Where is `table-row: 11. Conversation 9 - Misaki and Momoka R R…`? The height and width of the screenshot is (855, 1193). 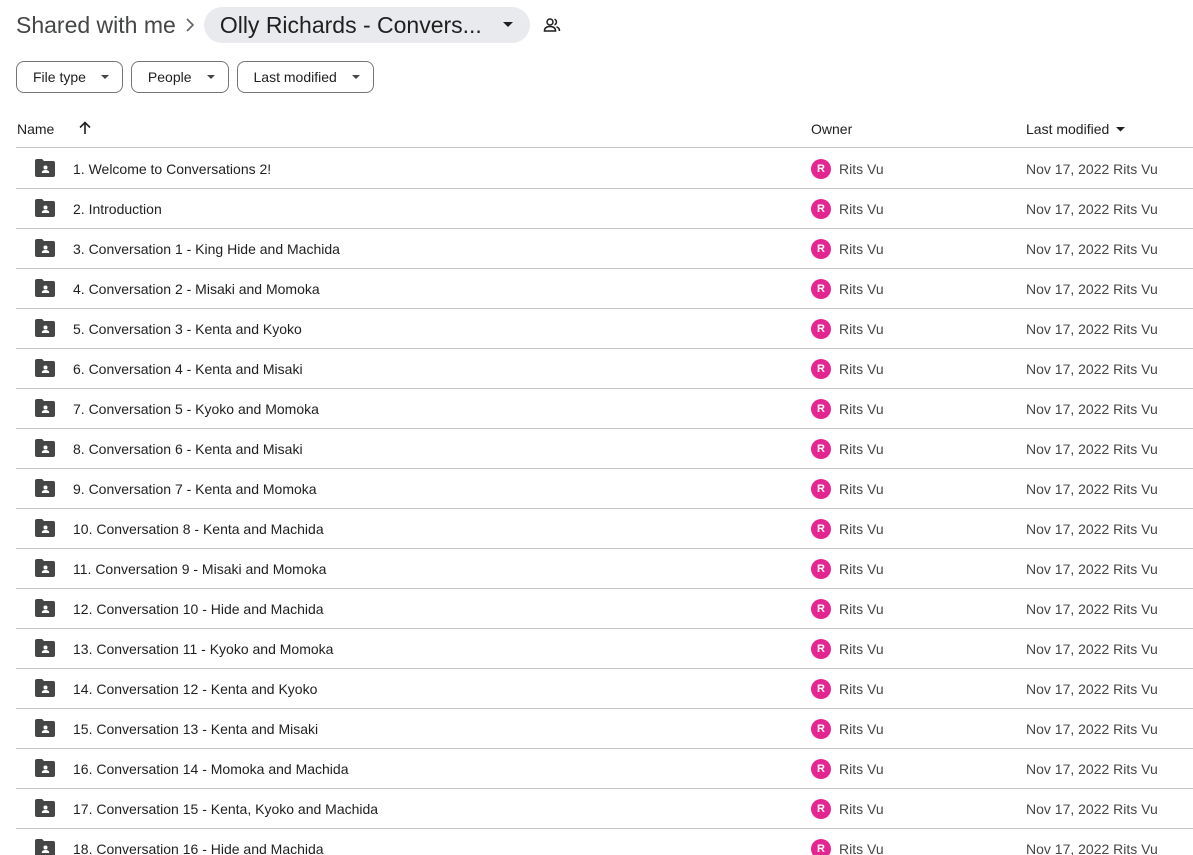 table-row: 11. Conversation 9 - Misaki and Momoka R R… is located at coordinates (604, 569).